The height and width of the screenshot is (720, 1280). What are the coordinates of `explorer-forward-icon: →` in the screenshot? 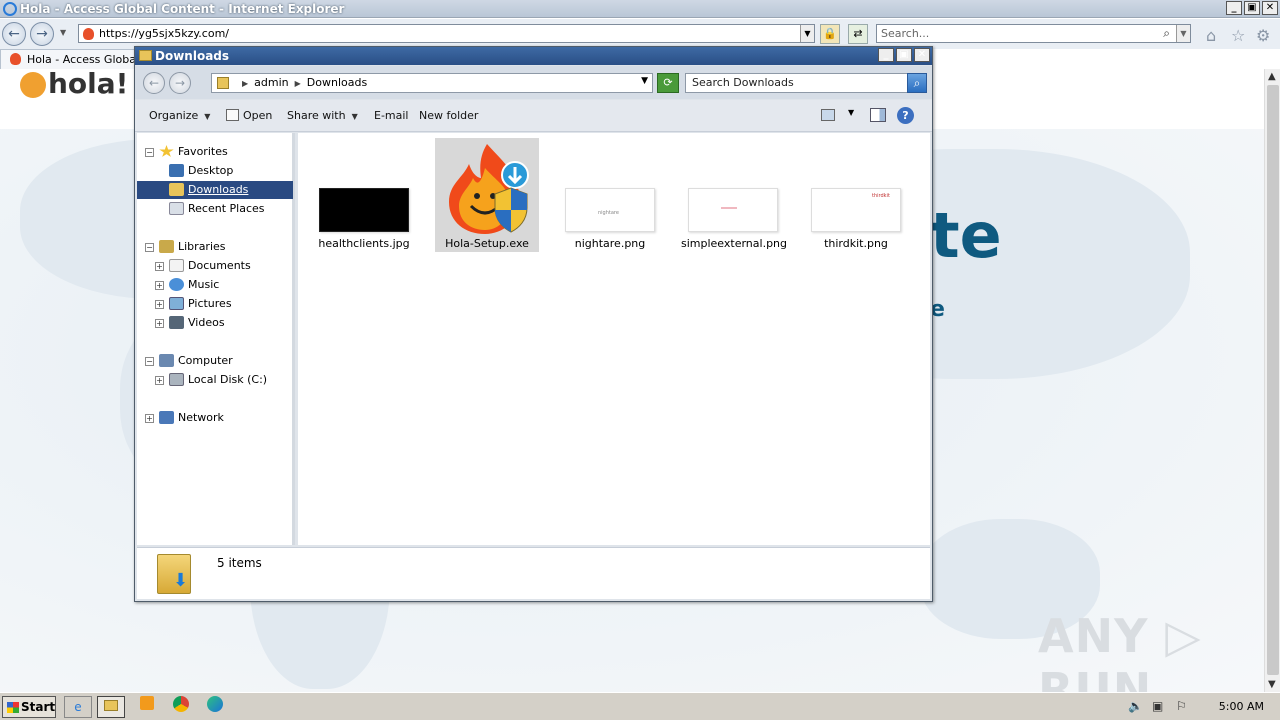 It's located at (180, 83).